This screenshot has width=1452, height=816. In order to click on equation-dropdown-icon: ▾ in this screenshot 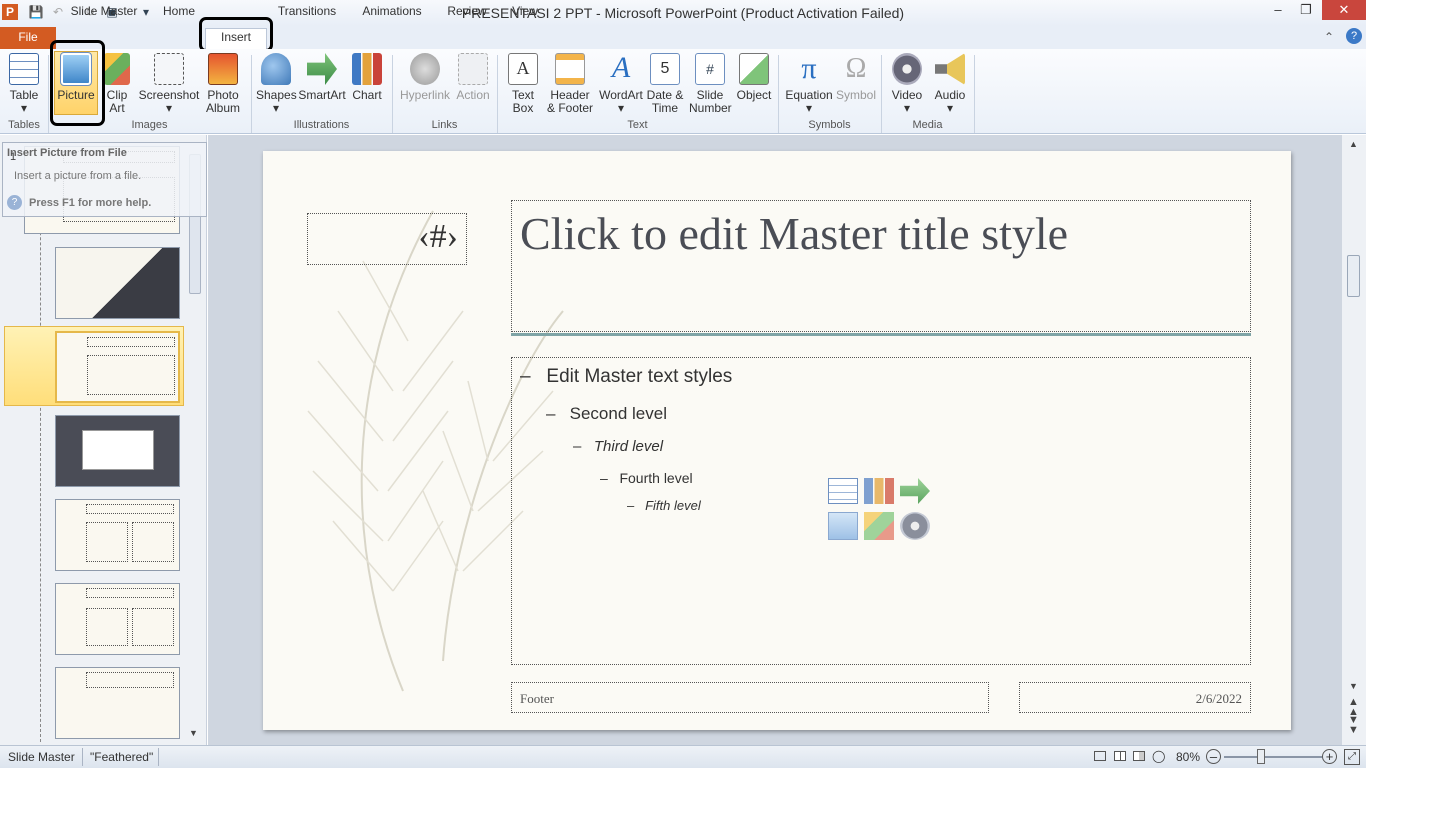, I will do `click(809, 108)`.